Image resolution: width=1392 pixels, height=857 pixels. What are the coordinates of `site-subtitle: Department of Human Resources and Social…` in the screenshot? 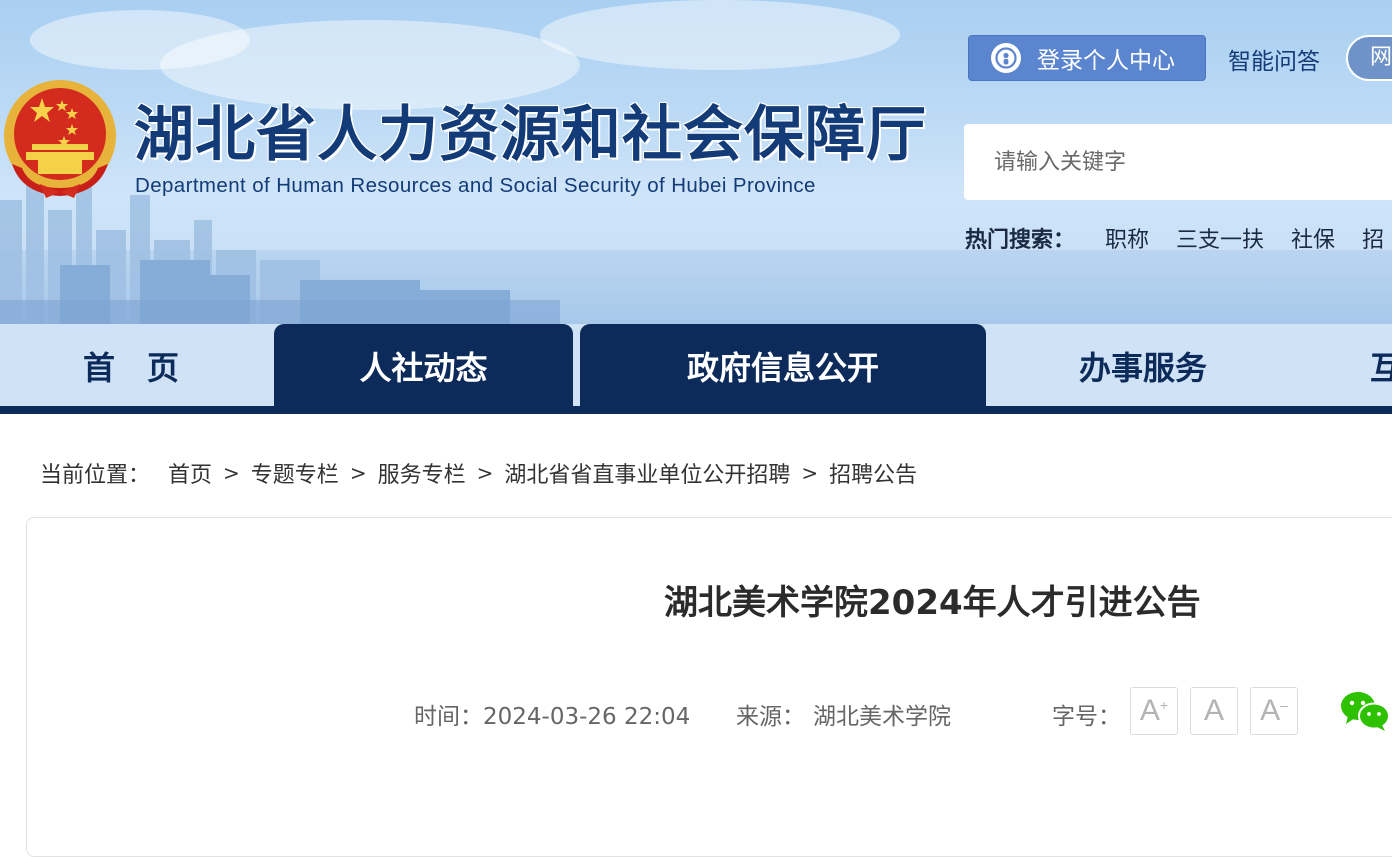 It's located at (475, 185).